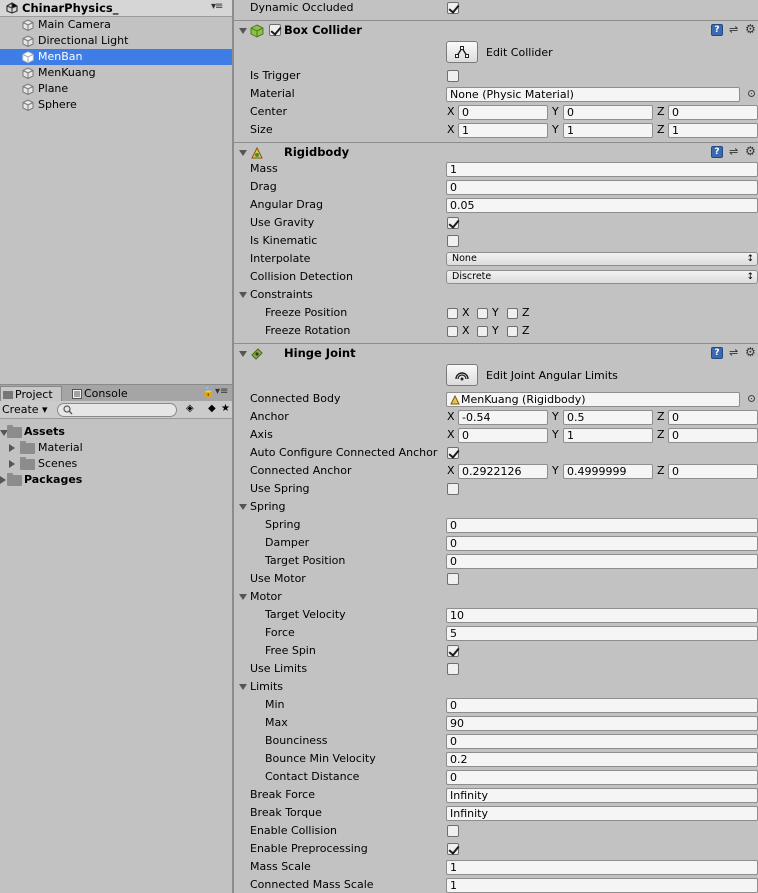  Describe the element at coordinates (602, 169) in the screenshot. I see `mass-field: 1` at that location.